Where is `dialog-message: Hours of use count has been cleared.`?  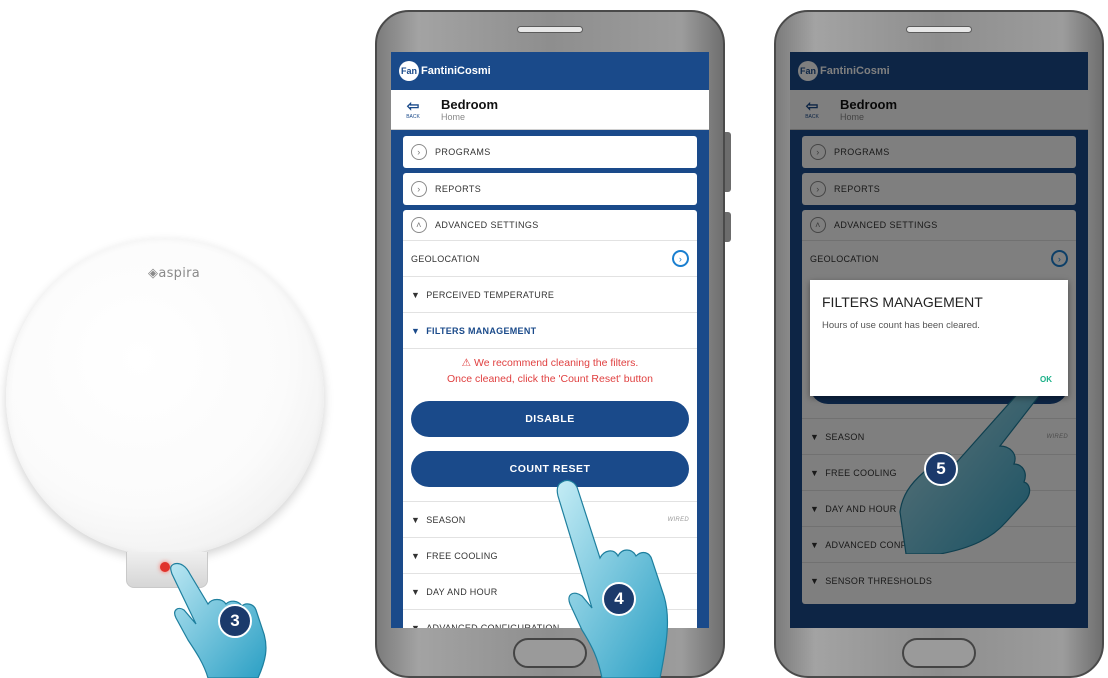 dialog-message: Hours of use count has been cleared. is located at coordinates (901, 325).